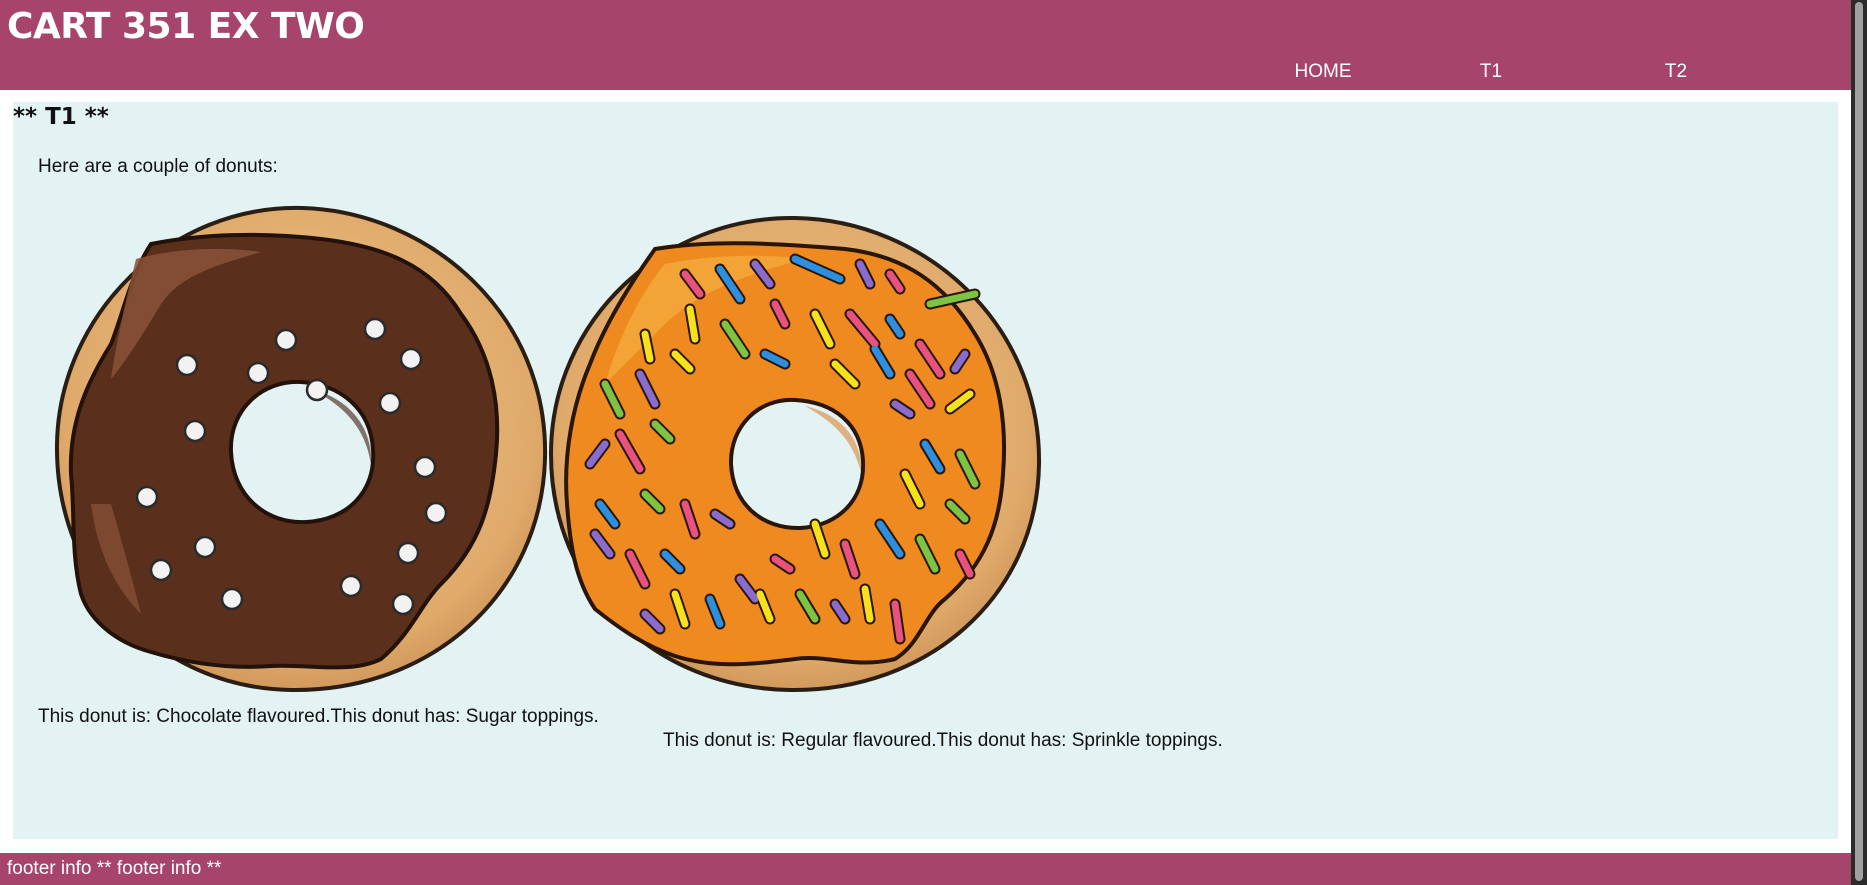 The height and width of the screenshot is (885, 1867). Describe the element at coordinates (925, 45) in the screenshot. I see `site-header: CART 351 EX TWO HOME T1 T2` at that location.